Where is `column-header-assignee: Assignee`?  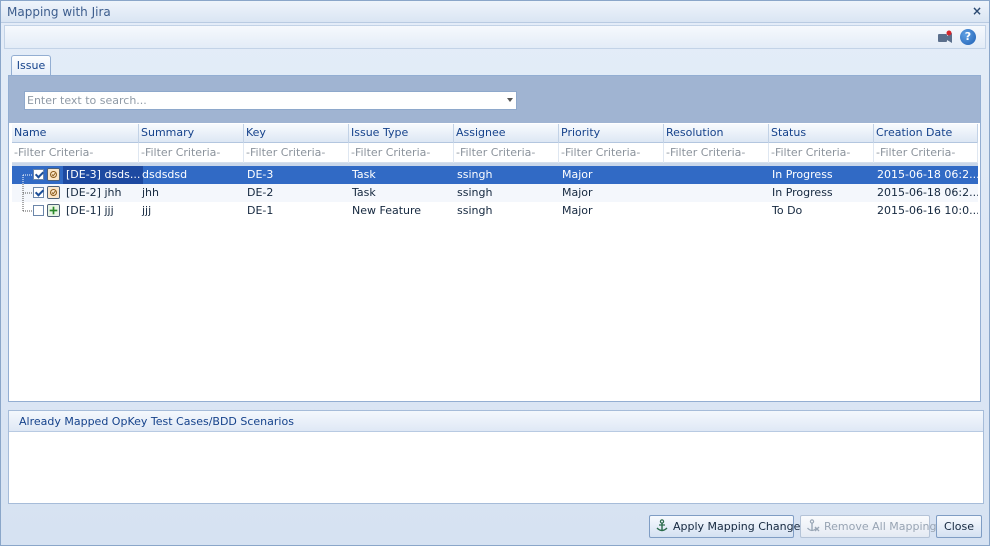 column-header-assignee: Assignee is located at coordinates (506, 133).